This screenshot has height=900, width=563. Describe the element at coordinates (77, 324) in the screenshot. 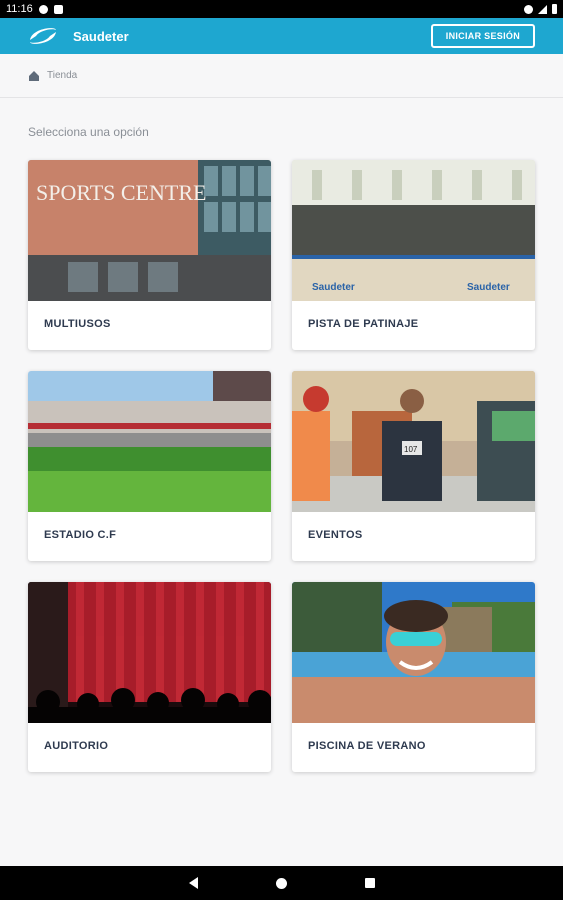

I see `option-title-multiusos: MULTIUSOS` at that location.